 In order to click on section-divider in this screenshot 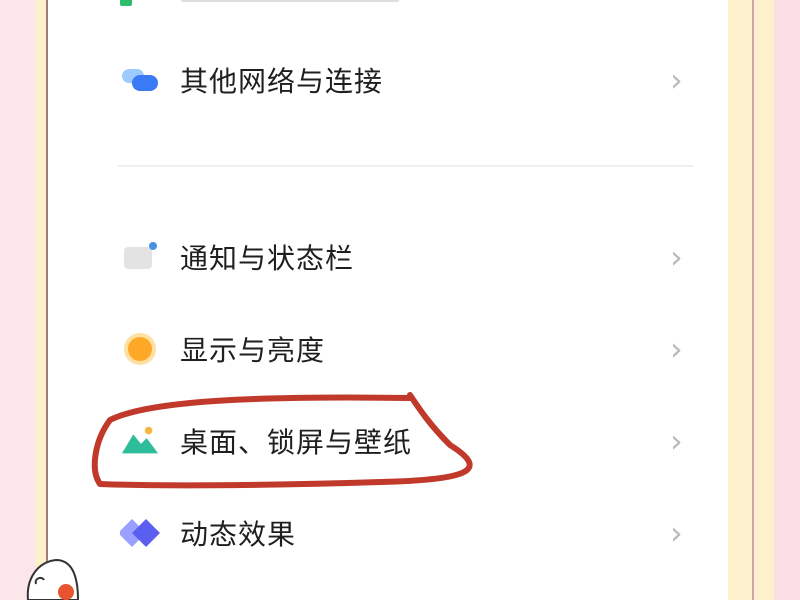, I will do `click(405, 166)`.